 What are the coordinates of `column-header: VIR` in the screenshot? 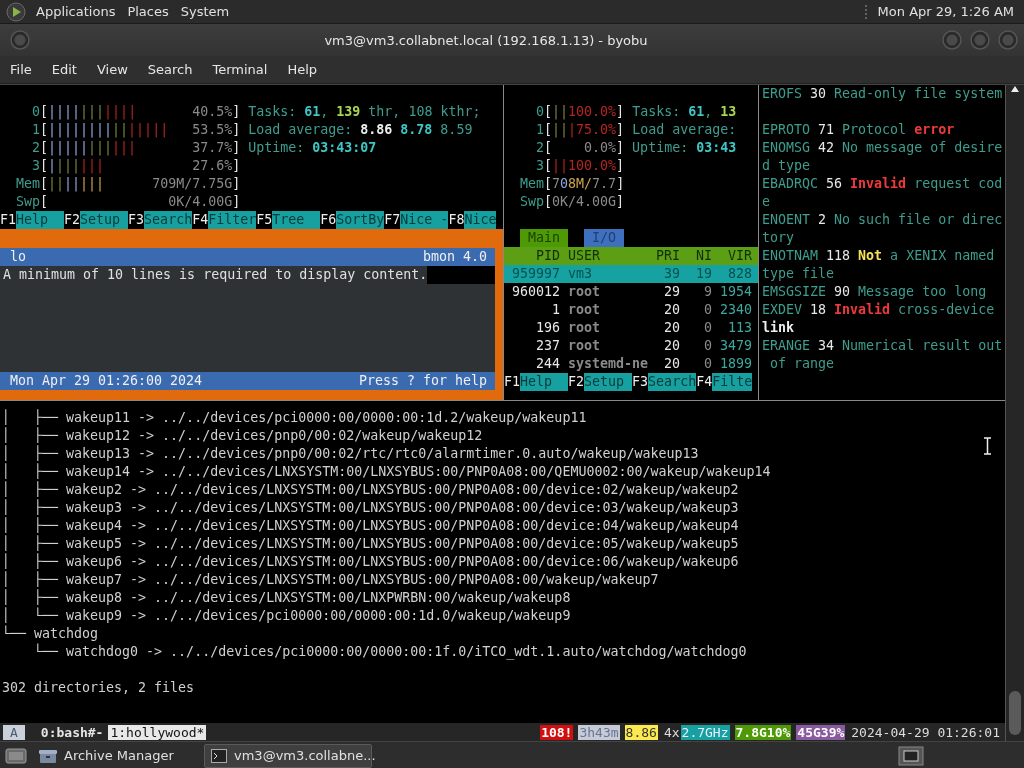 It's located at (732, 256).